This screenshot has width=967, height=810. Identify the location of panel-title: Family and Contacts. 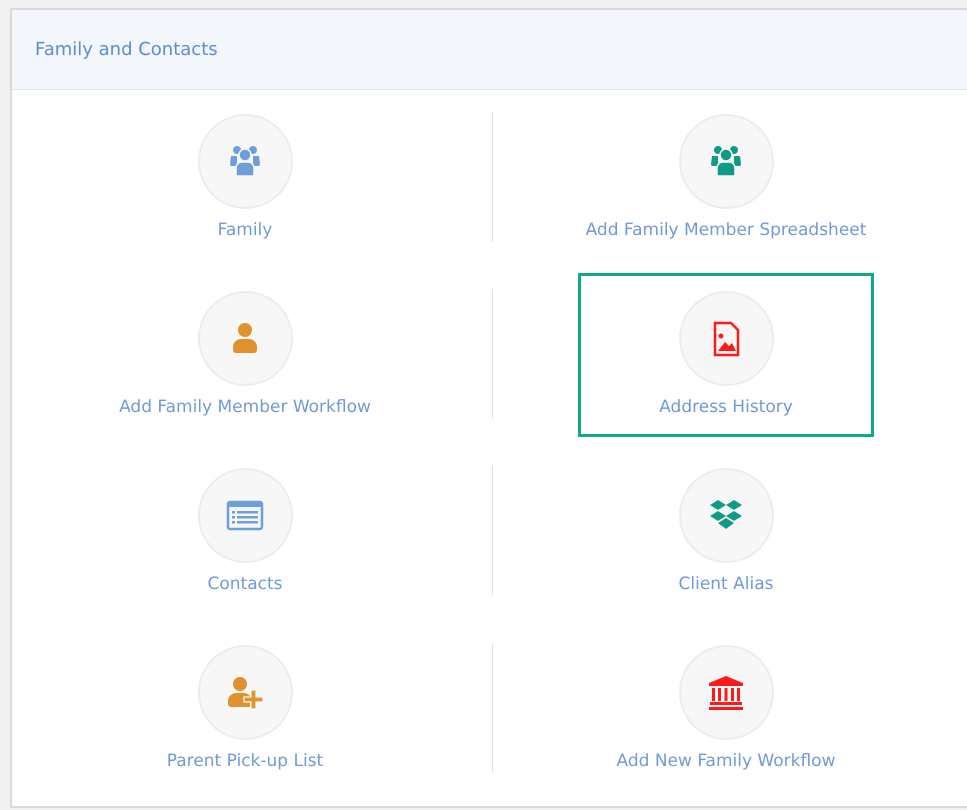
(126, 50).